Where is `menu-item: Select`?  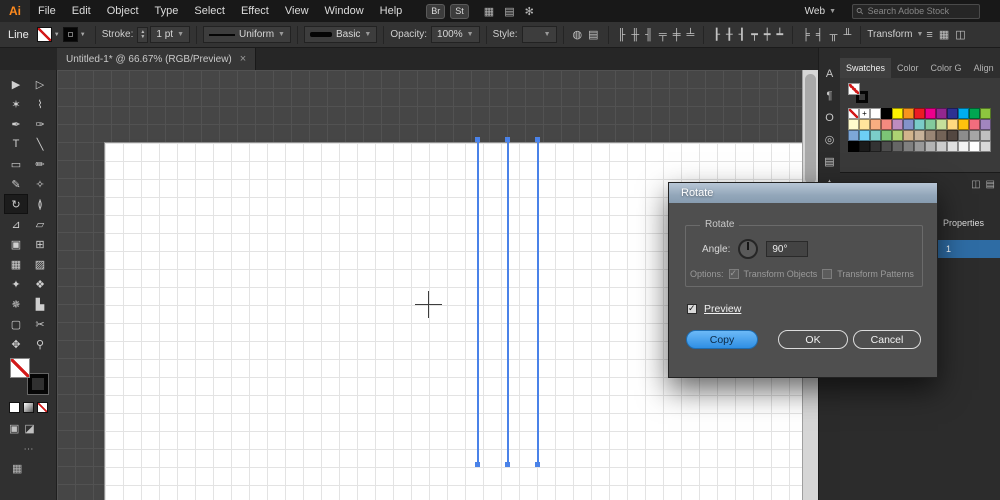 menu-item: Select is located at coordinates (209, 11).